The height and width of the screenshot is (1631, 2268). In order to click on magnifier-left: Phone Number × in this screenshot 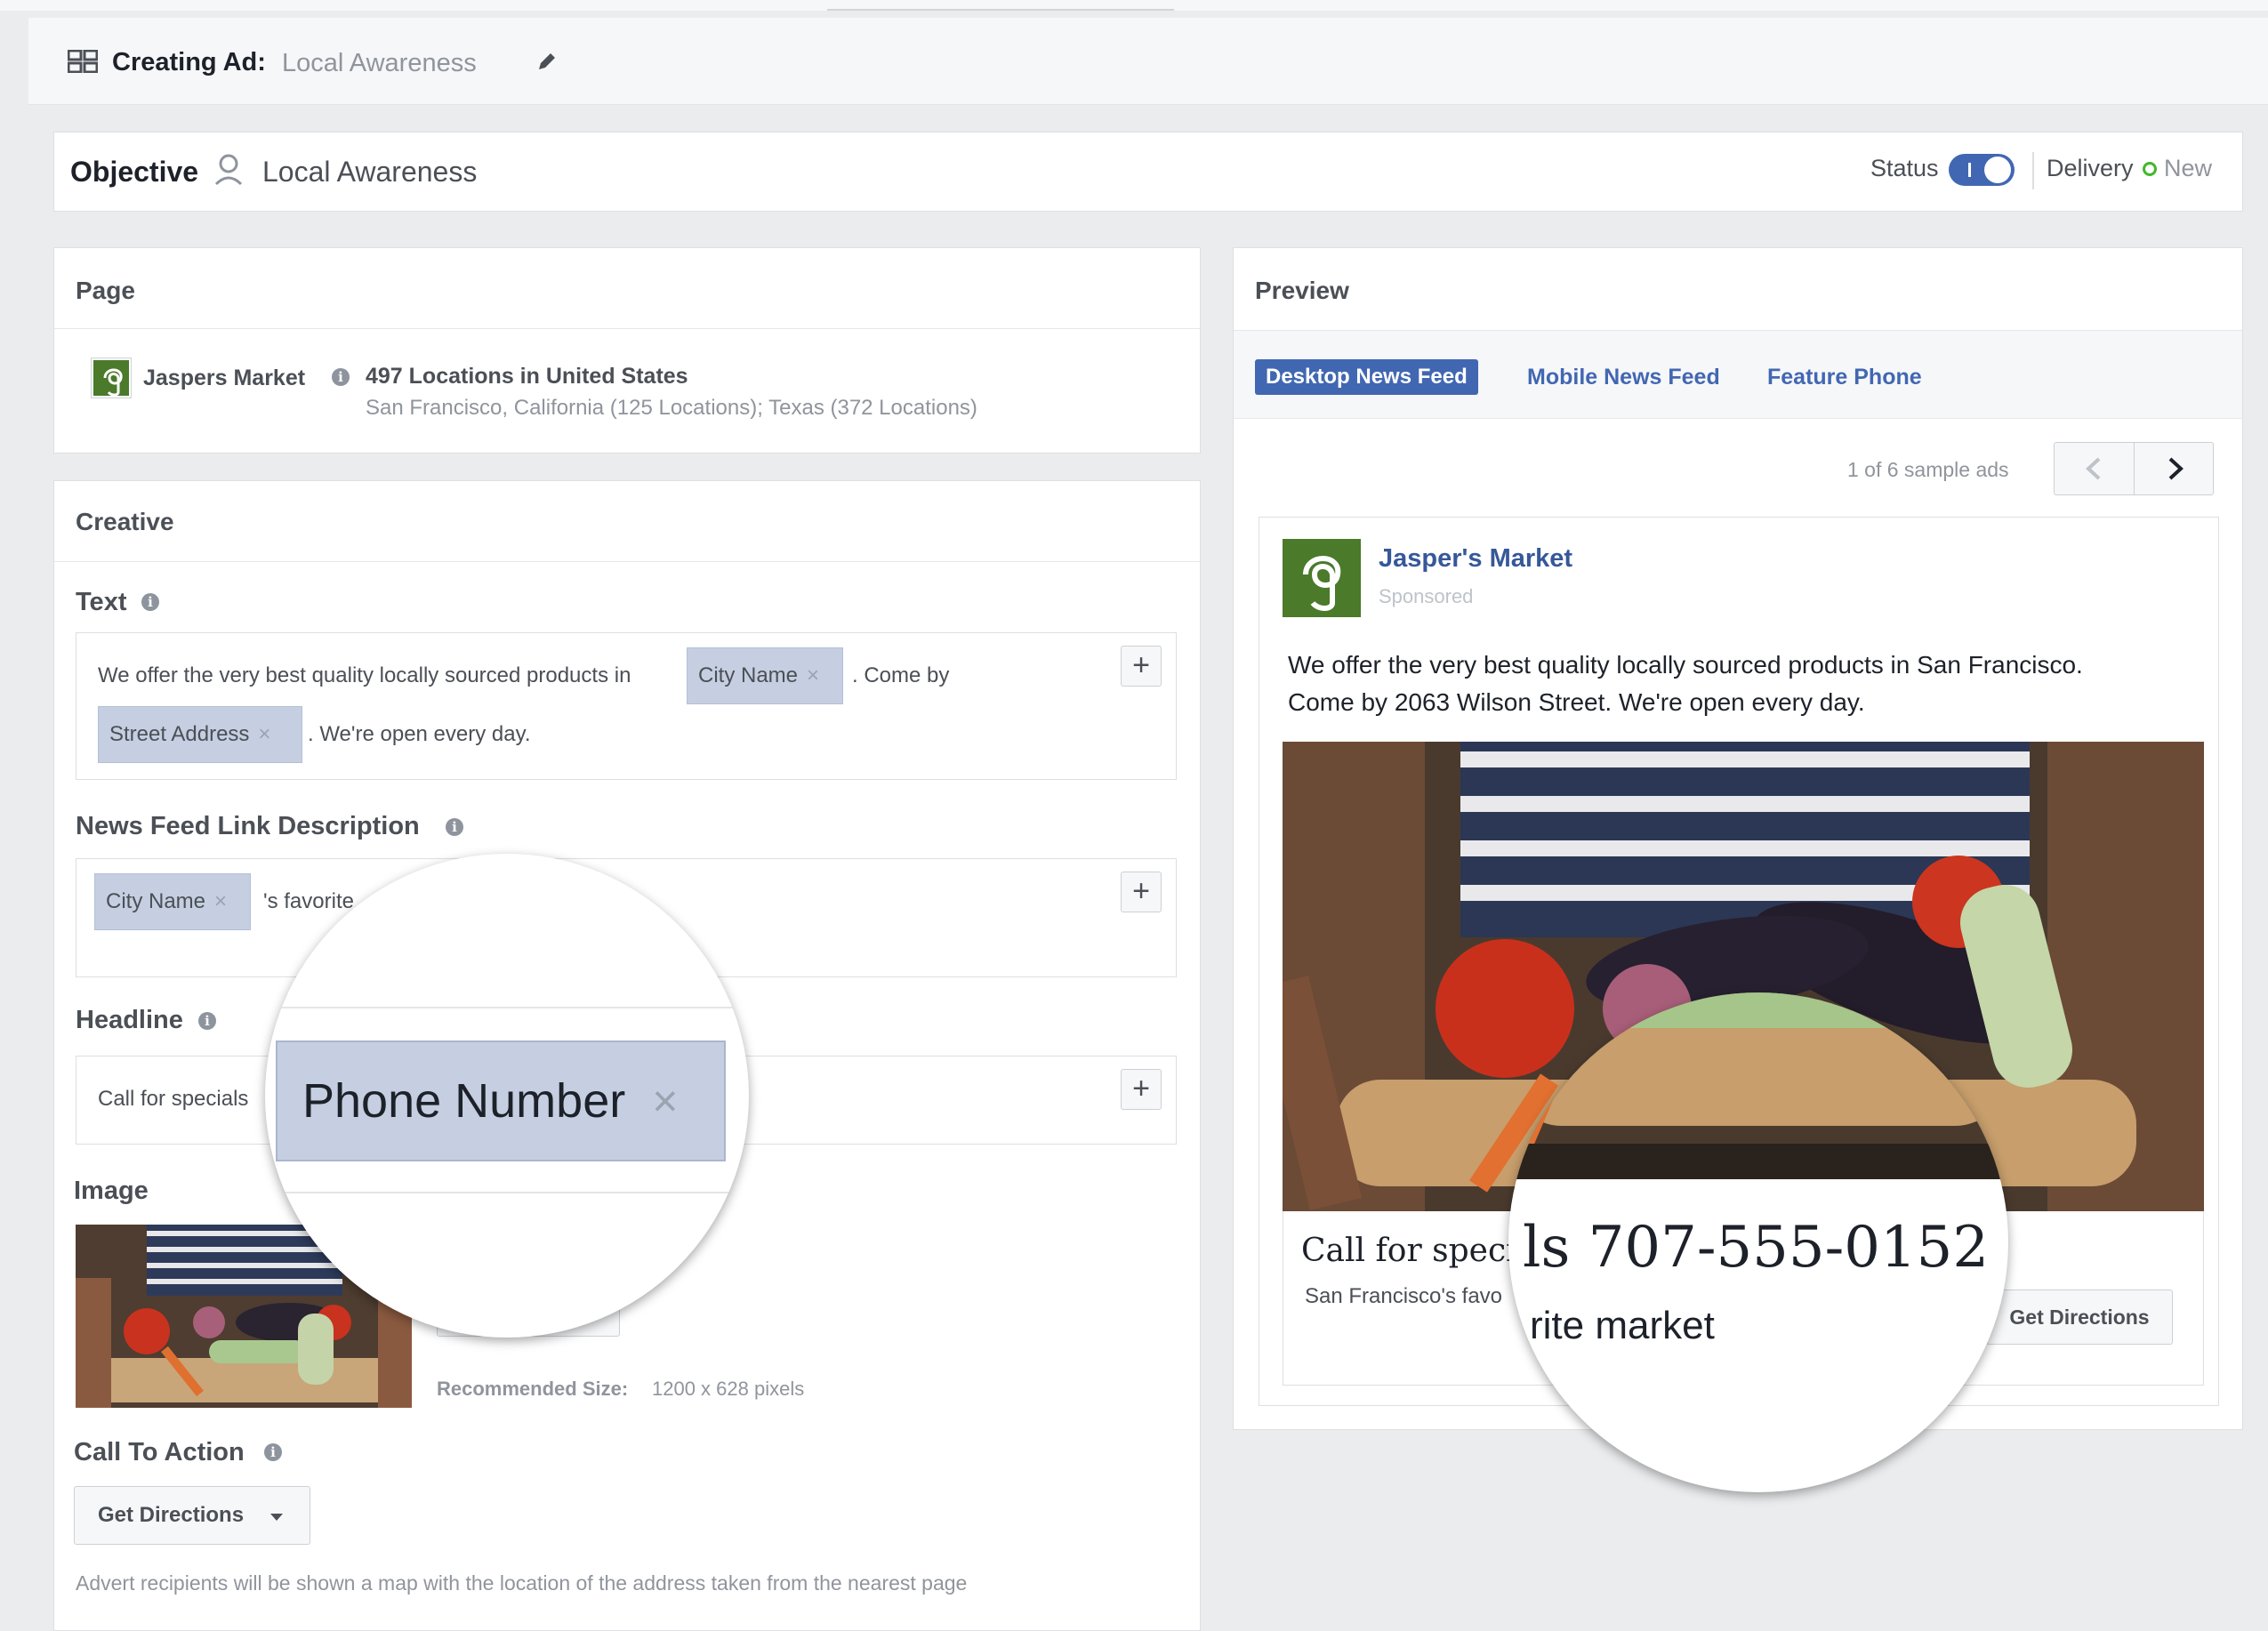, I will do `click(507, 1096)`.